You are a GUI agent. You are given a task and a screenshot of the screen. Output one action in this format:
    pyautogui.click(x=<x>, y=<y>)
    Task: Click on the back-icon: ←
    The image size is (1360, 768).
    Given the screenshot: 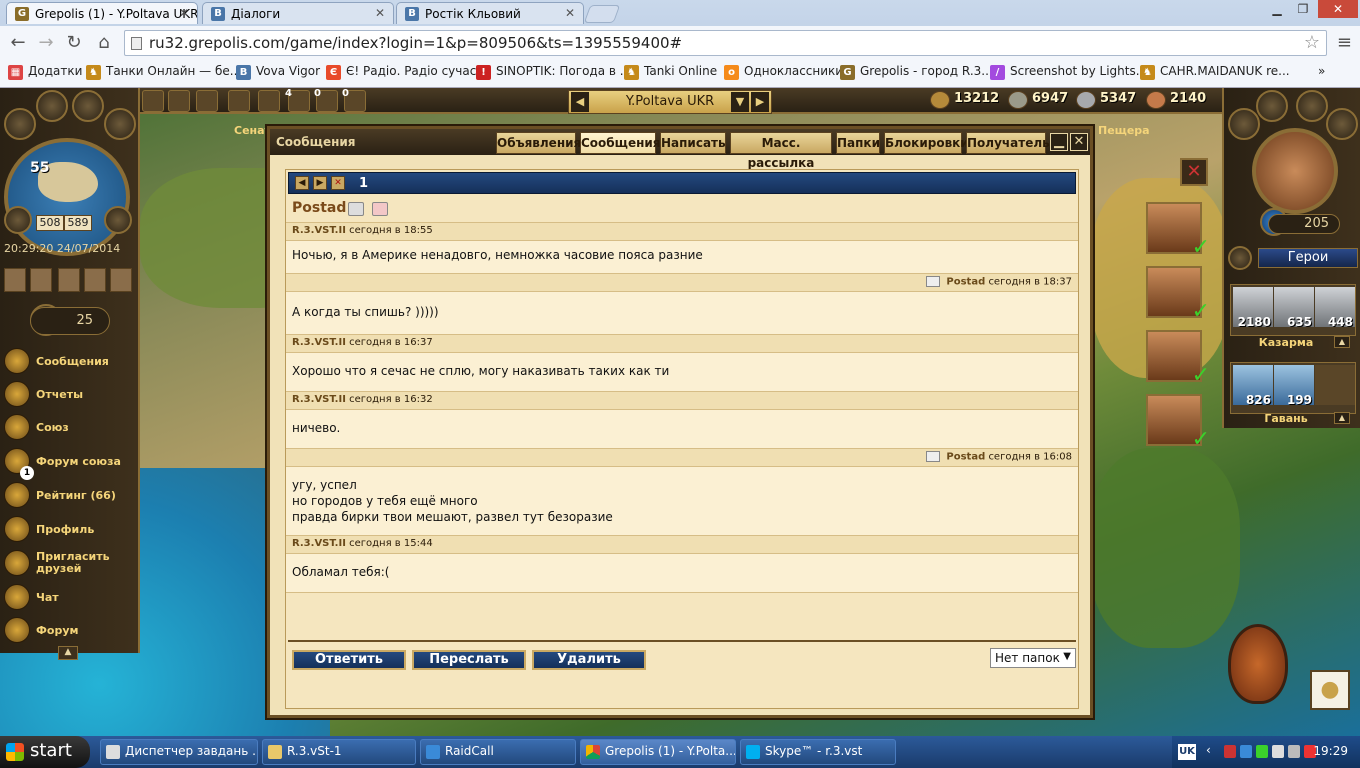 What is the action you would take?
    pyautogui.click(x=18, y=43)
    